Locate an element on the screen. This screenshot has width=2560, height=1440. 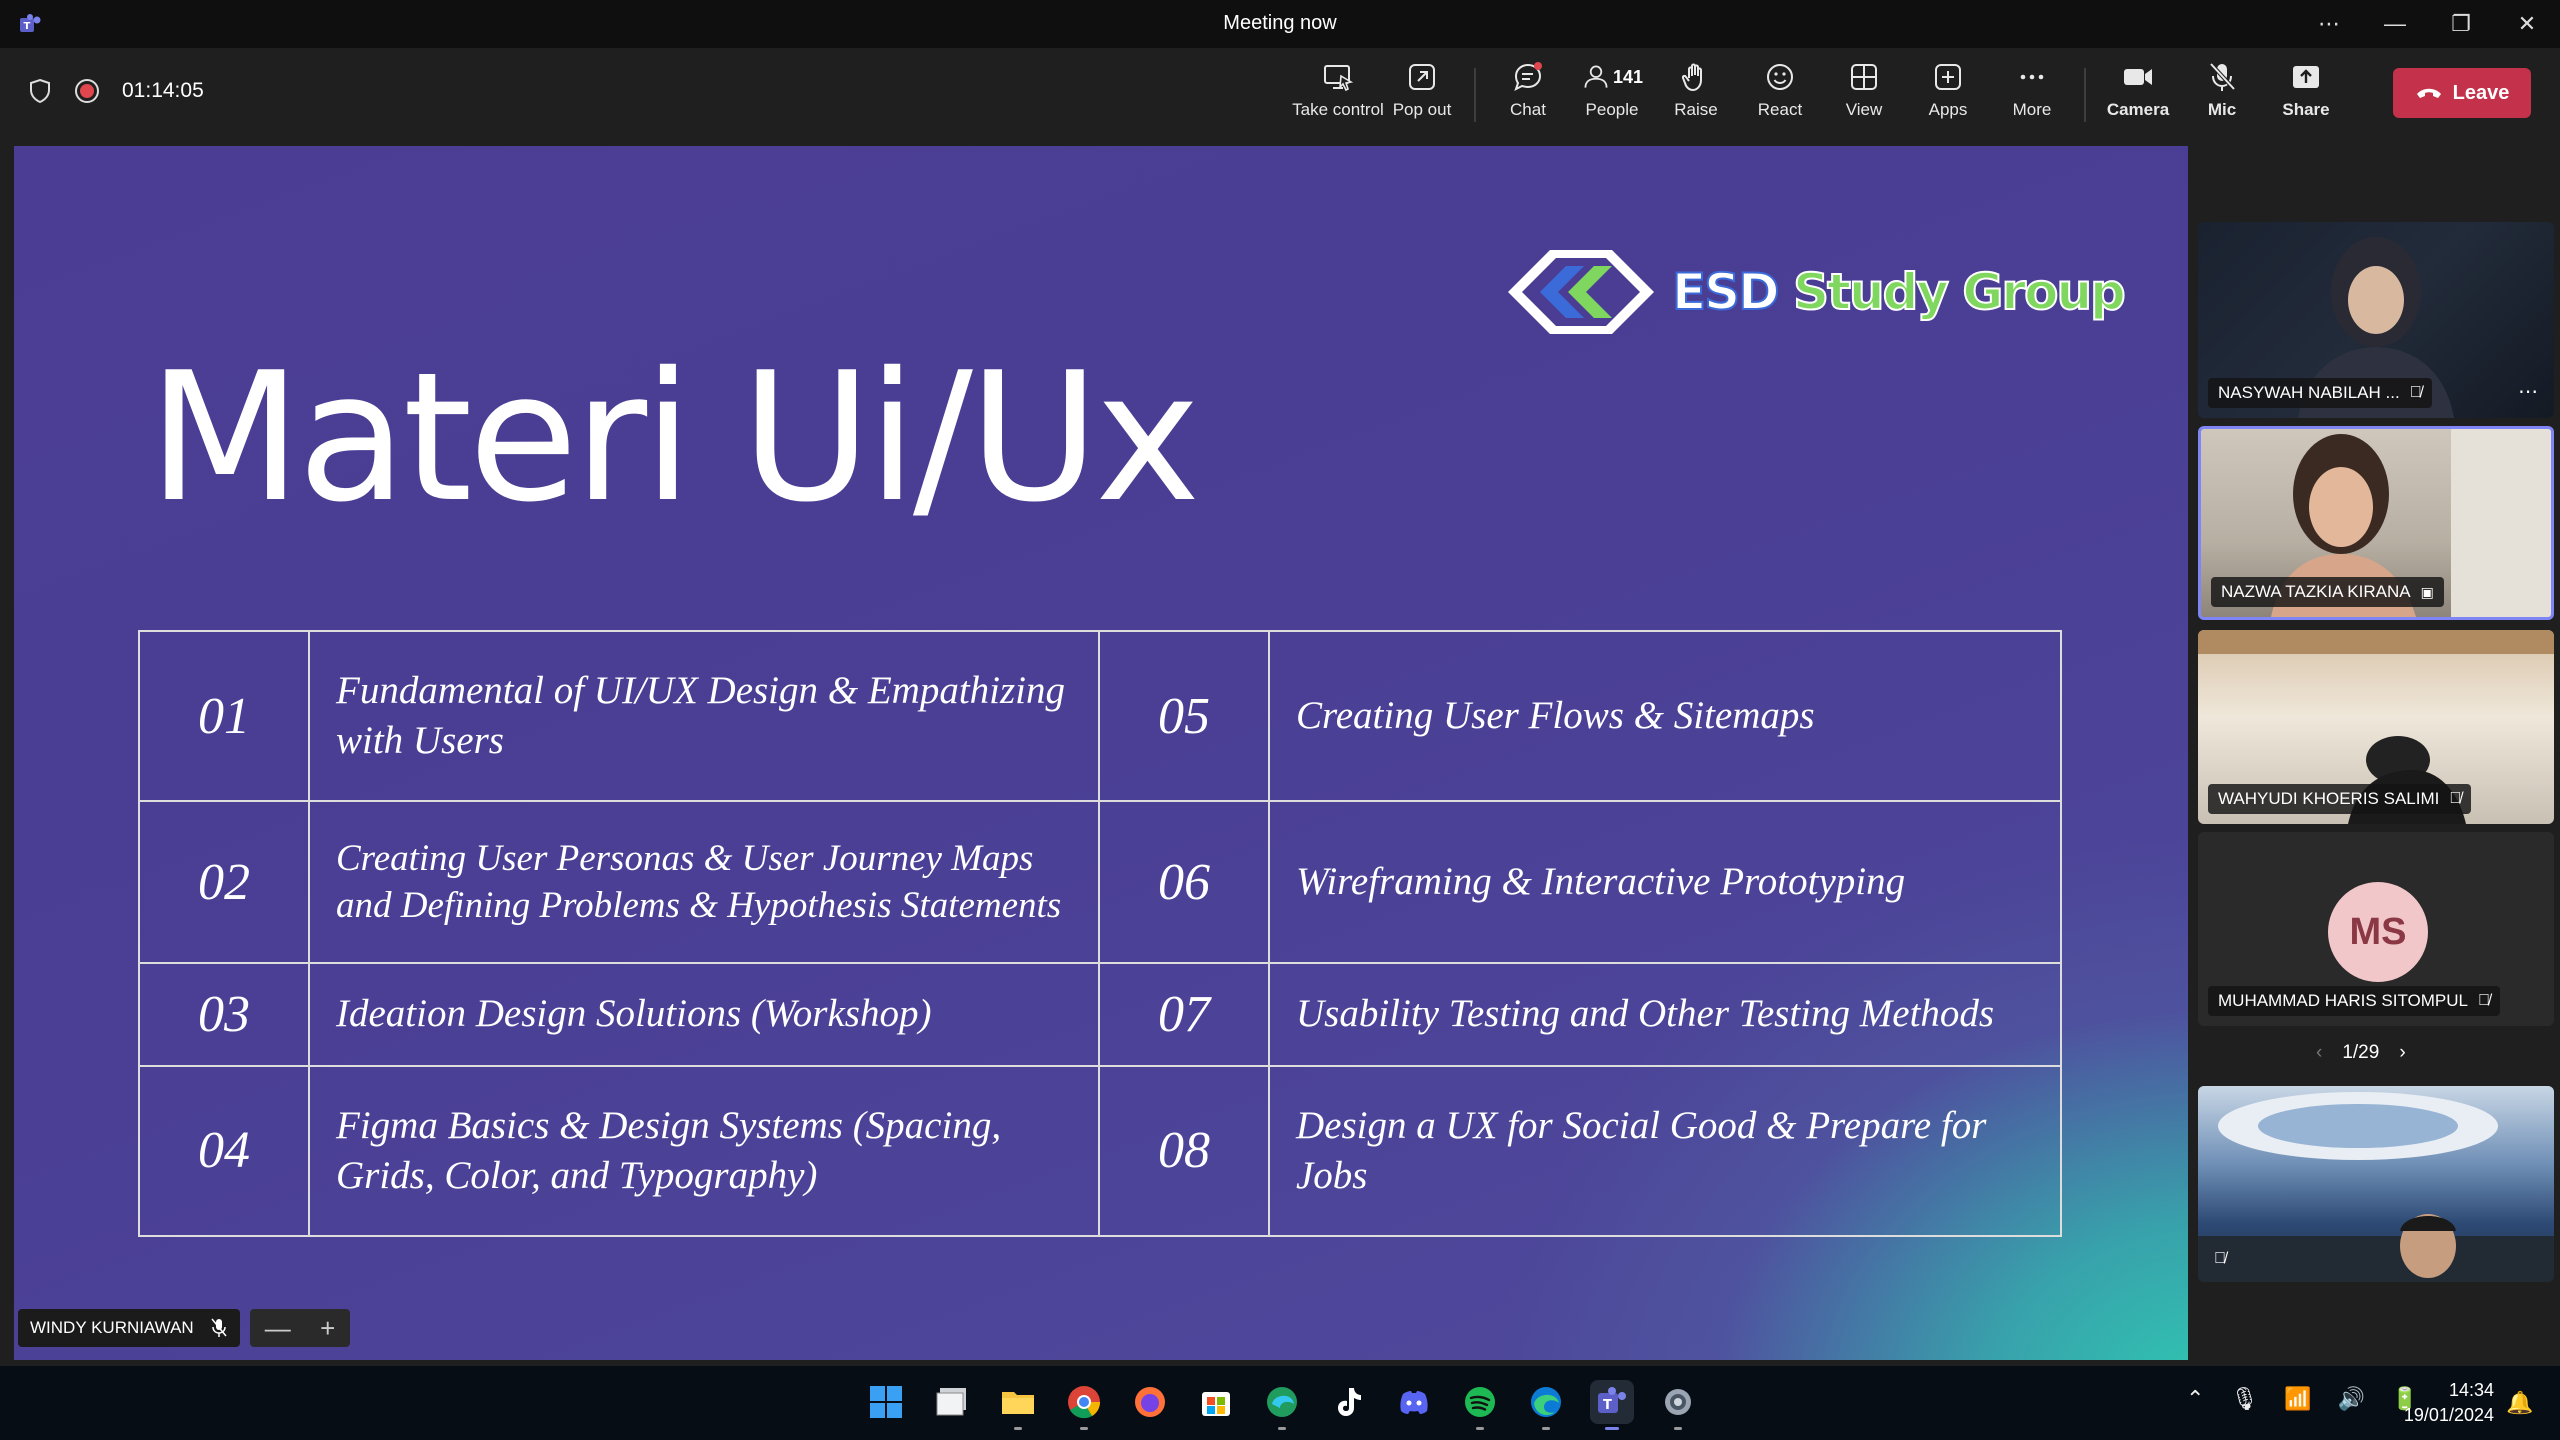
topic-number: 01 is located at coordinates (224, 716).